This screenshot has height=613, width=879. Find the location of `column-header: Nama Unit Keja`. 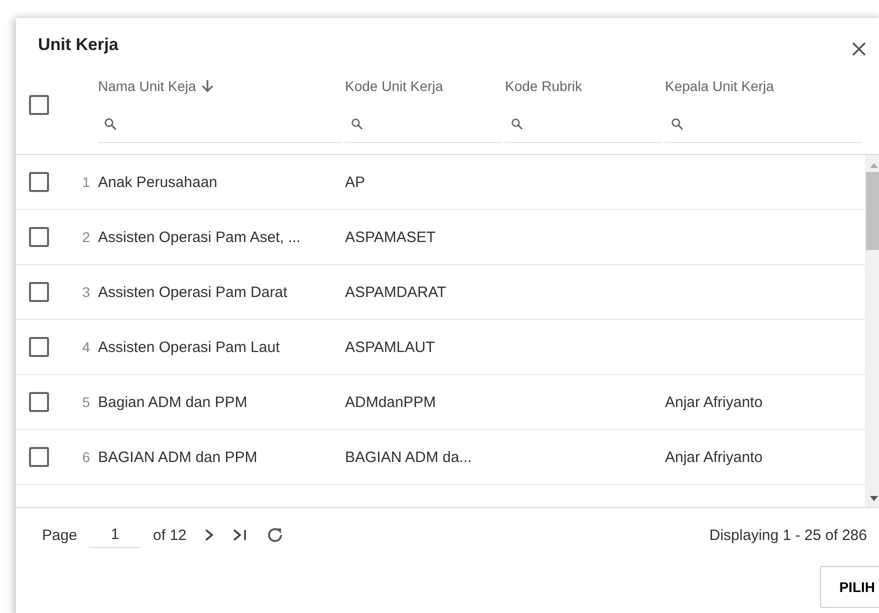

column-header: Nama Unit Keja is located at coordinates (156, 86).